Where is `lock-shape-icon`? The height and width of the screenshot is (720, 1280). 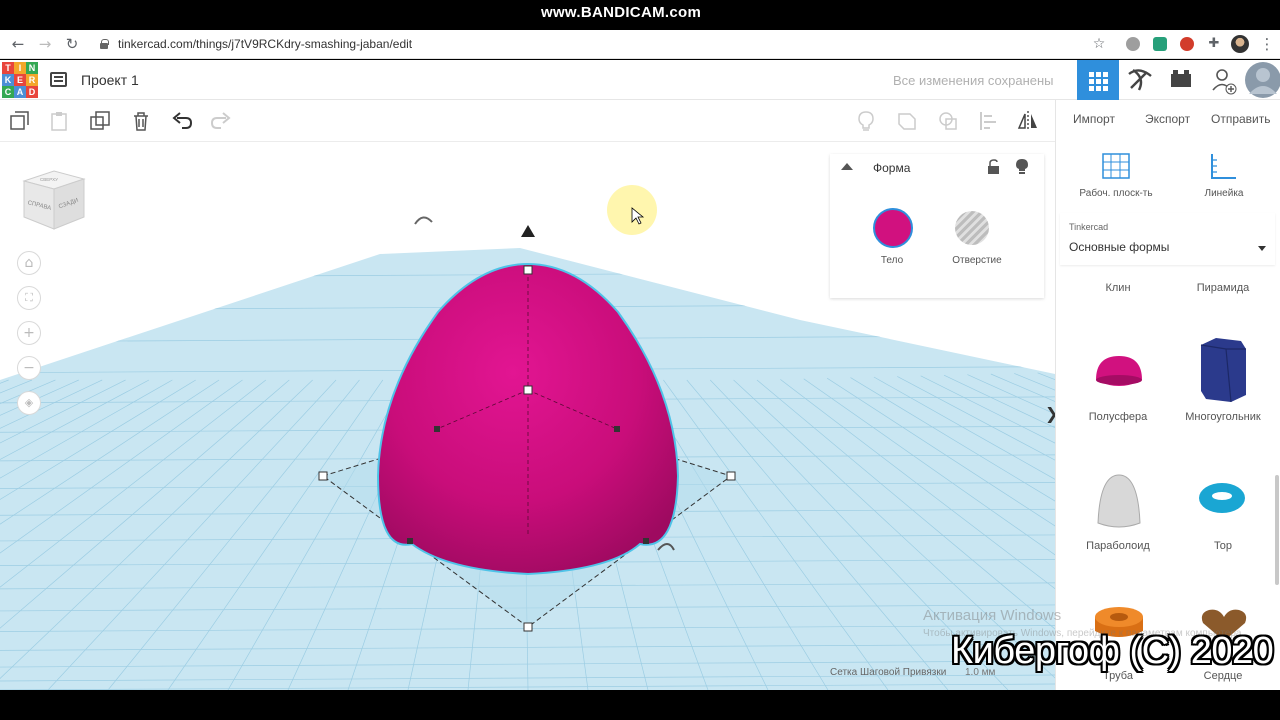 lock-shape-icon is located at coordinates (994, 167).